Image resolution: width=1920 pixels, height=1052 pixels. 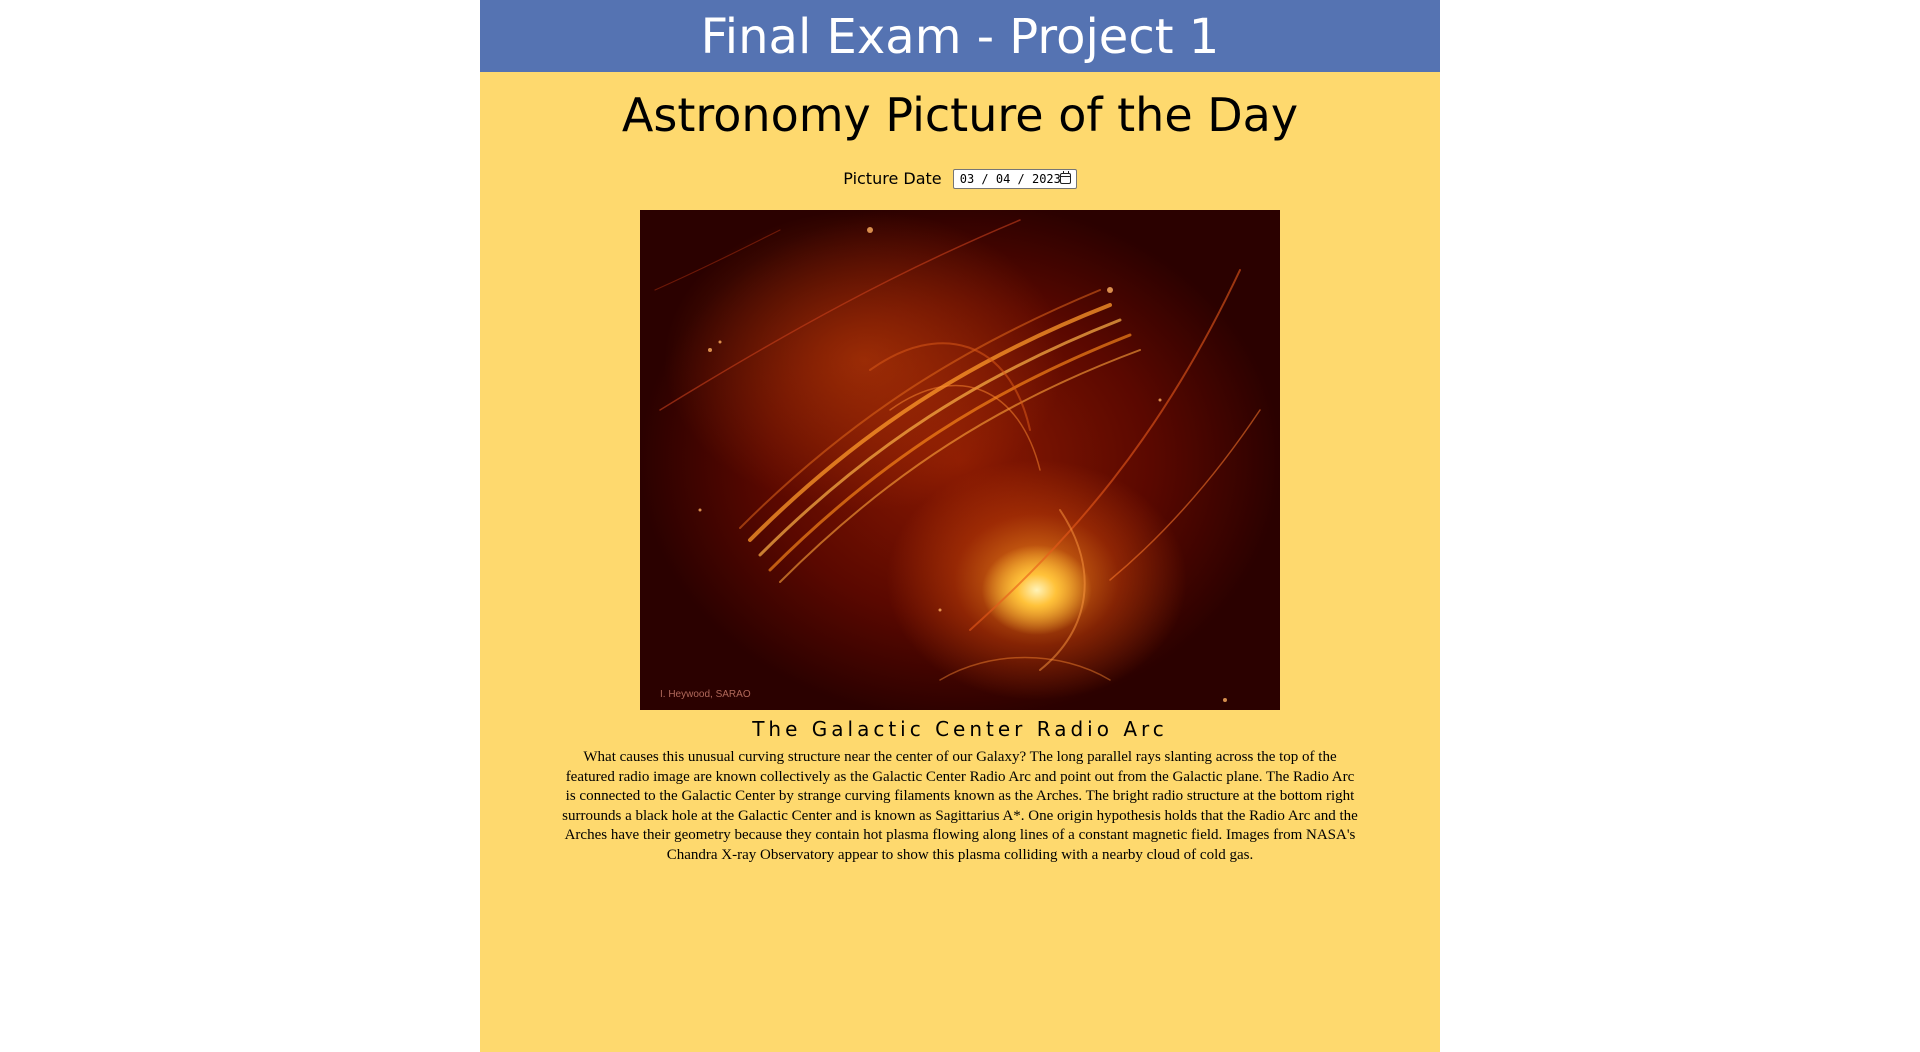 I want to click on date-label: Picture Date, so click(x=892, y=178).